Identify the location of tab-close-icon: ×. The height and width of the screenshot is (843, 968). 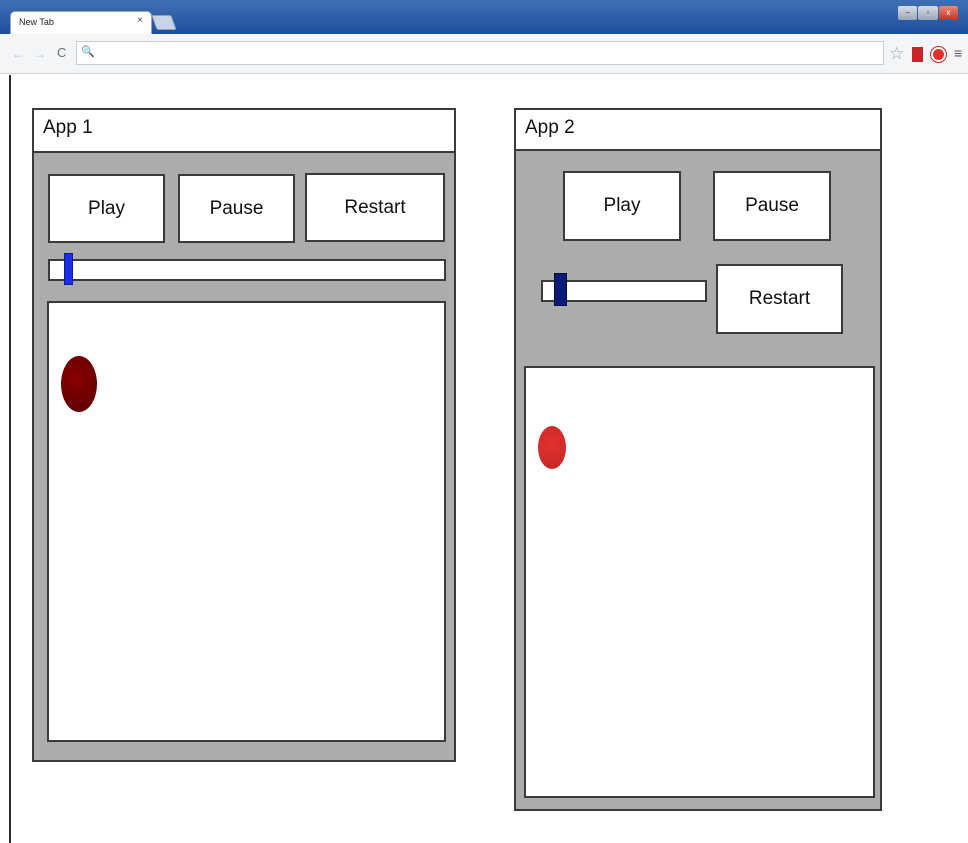
(140, 20).